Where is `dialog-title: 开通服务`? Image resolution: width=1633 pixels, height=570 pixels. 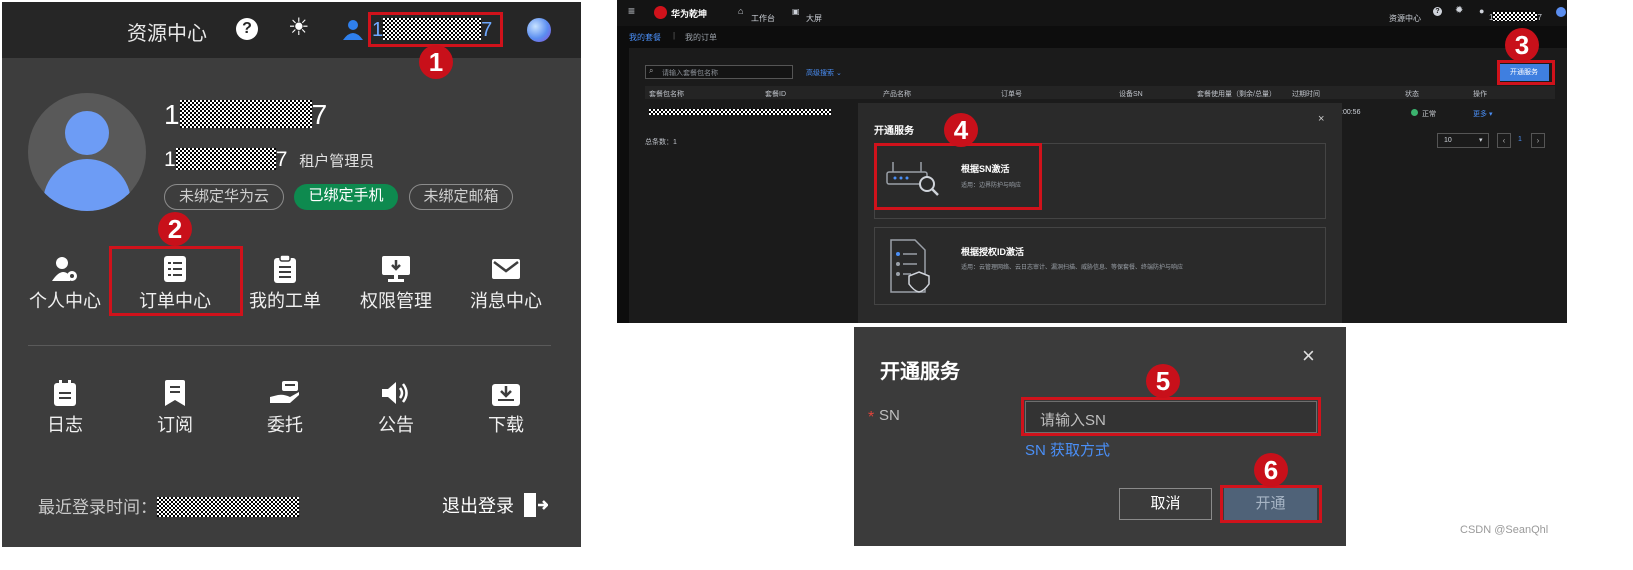 dialog-title: 开通服务 is located at coordinates (894, 131).